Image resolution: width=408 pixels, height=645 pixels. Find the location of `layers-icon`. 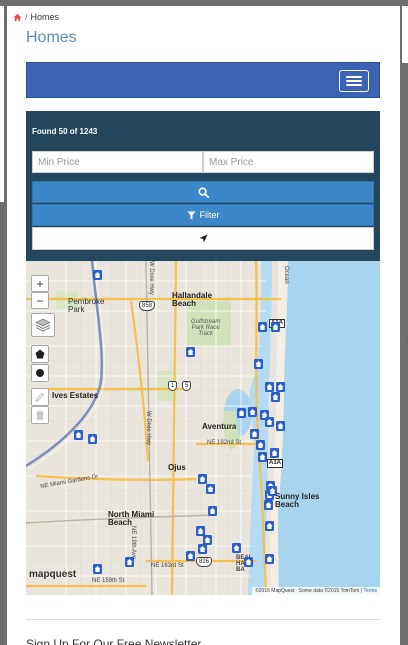

layers-icon is located at coordinates (43, 325).